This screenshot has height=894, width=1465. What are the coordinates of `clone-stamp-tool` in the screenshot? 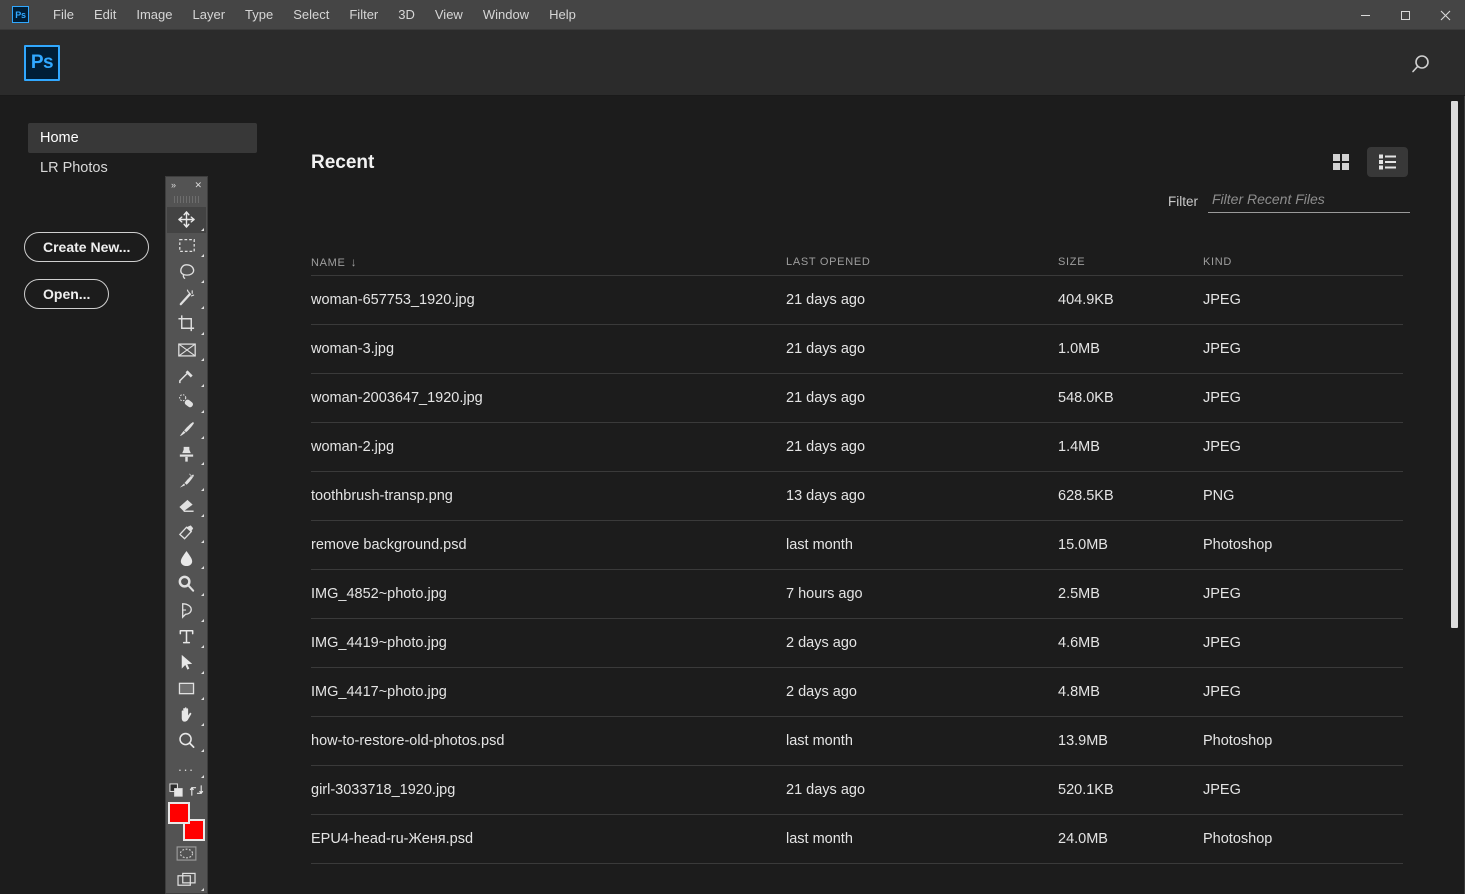 It's located at (186, 454).